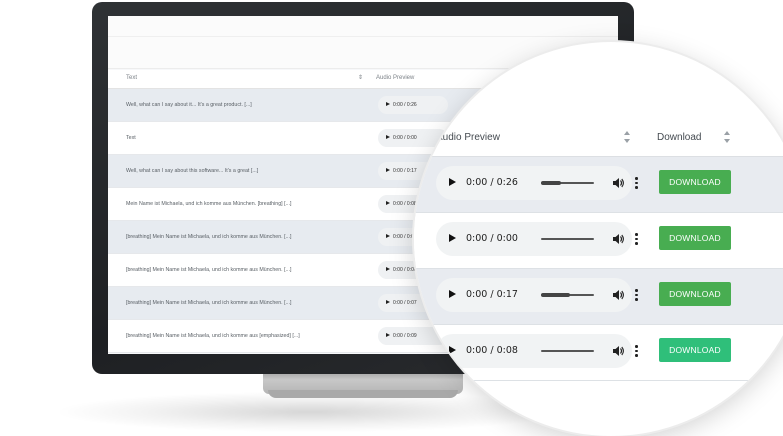 This screenshot has height=436, width=783. What do you see at coordinates (537, 239) in the screenshot?
I see `audio-player: 0:00 / 0:00` at bounding box center [537, 239].